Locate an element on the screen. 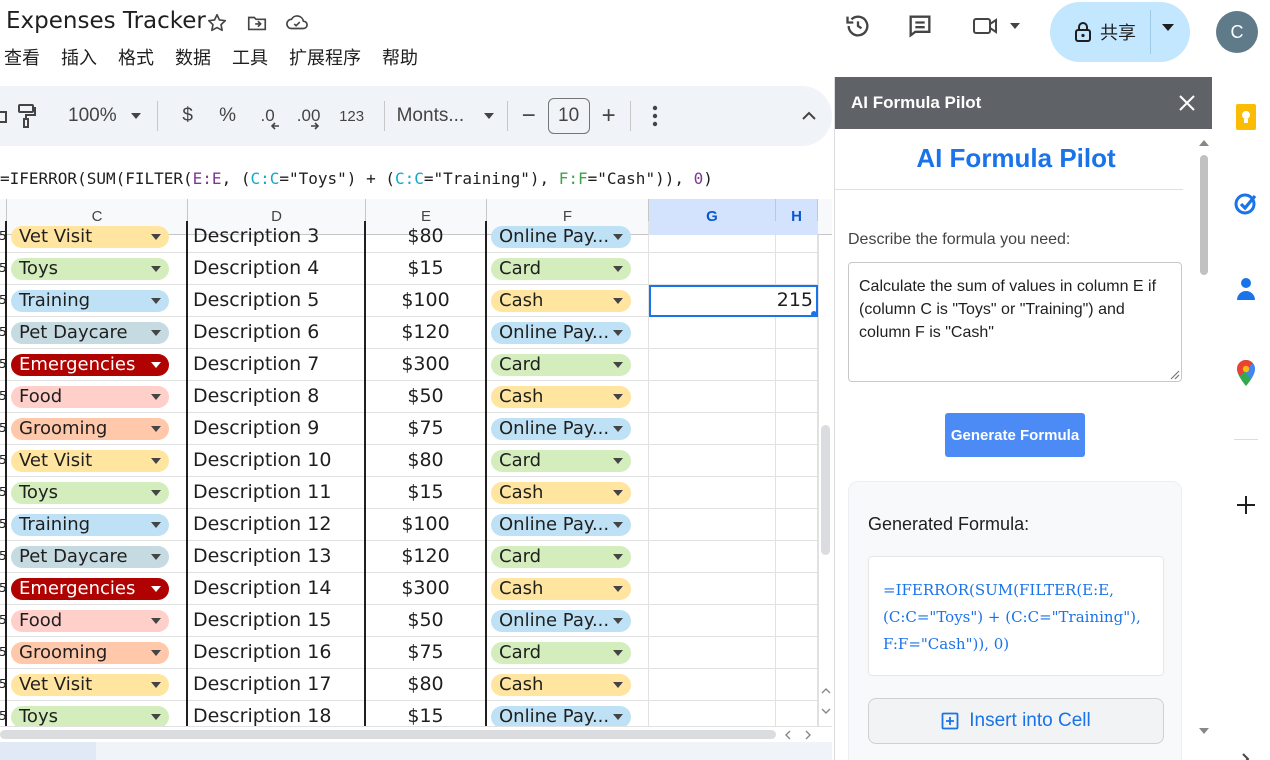 This screenshot has width=1270, height=760. dropdown-chip: Cash is located at coordinates (561, 589).